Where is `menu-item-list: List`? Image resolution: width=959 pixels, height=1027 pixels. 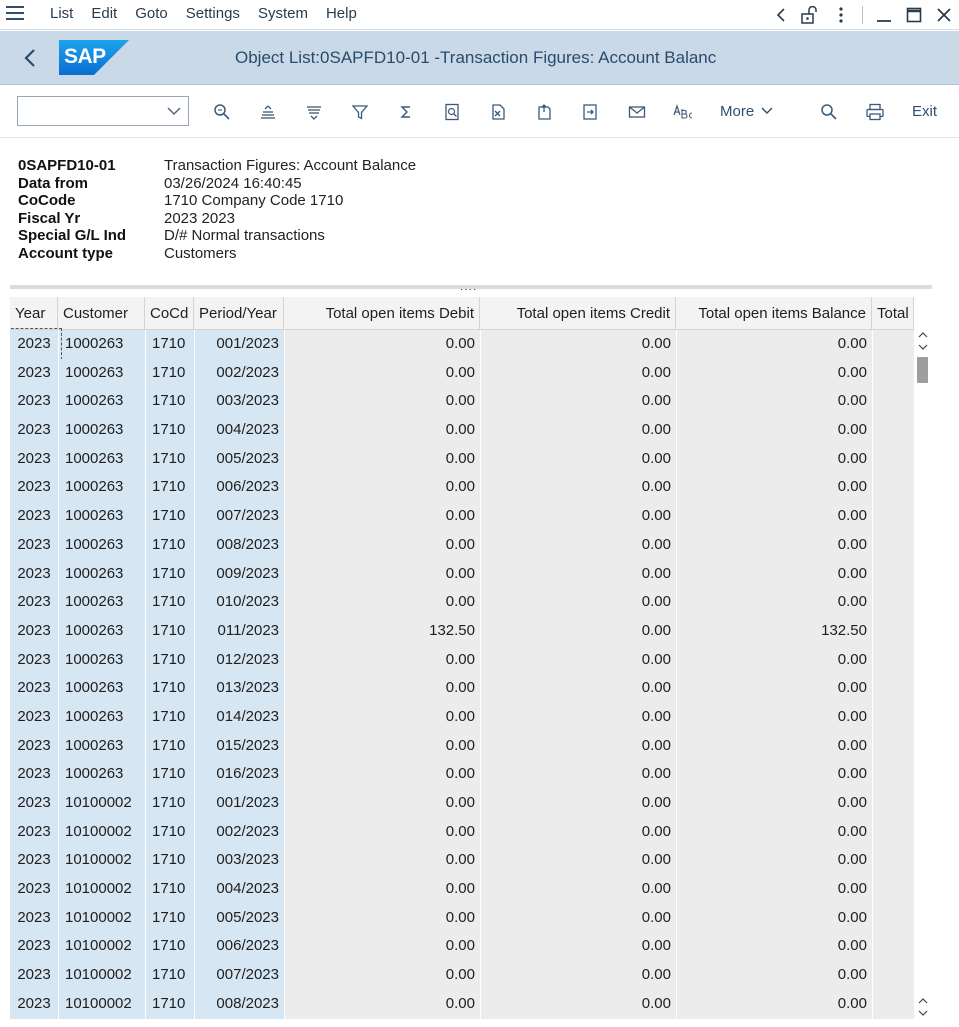
menu-item-list: List is located at coordinates (61, 13).